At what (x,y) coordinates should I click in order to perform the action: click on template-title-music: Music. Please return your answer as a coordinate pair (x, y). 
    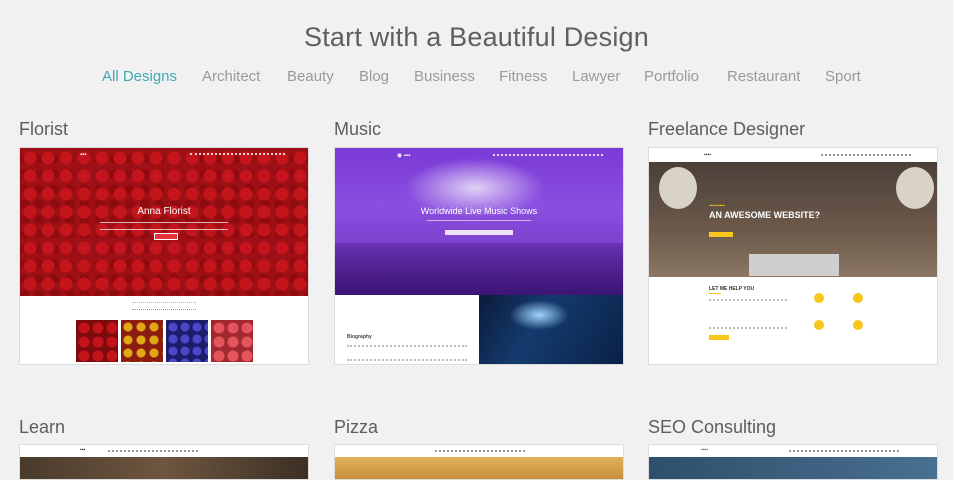
    Looking at the image, I should click on (357, 129).